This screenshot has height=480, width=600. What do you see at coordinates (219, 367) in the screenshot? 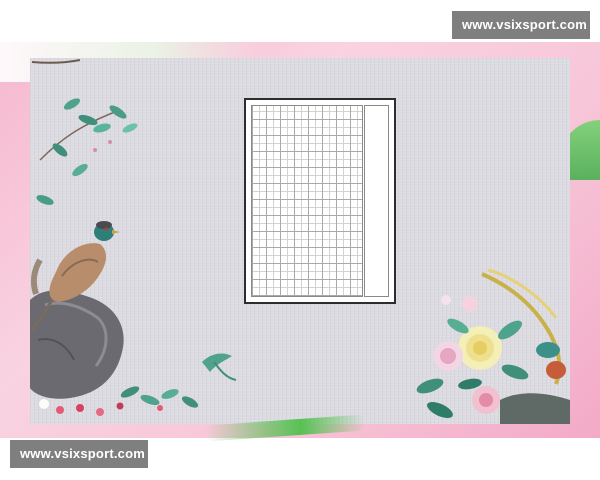
I see `small-bird-icon` at bounding box center [219, 367].